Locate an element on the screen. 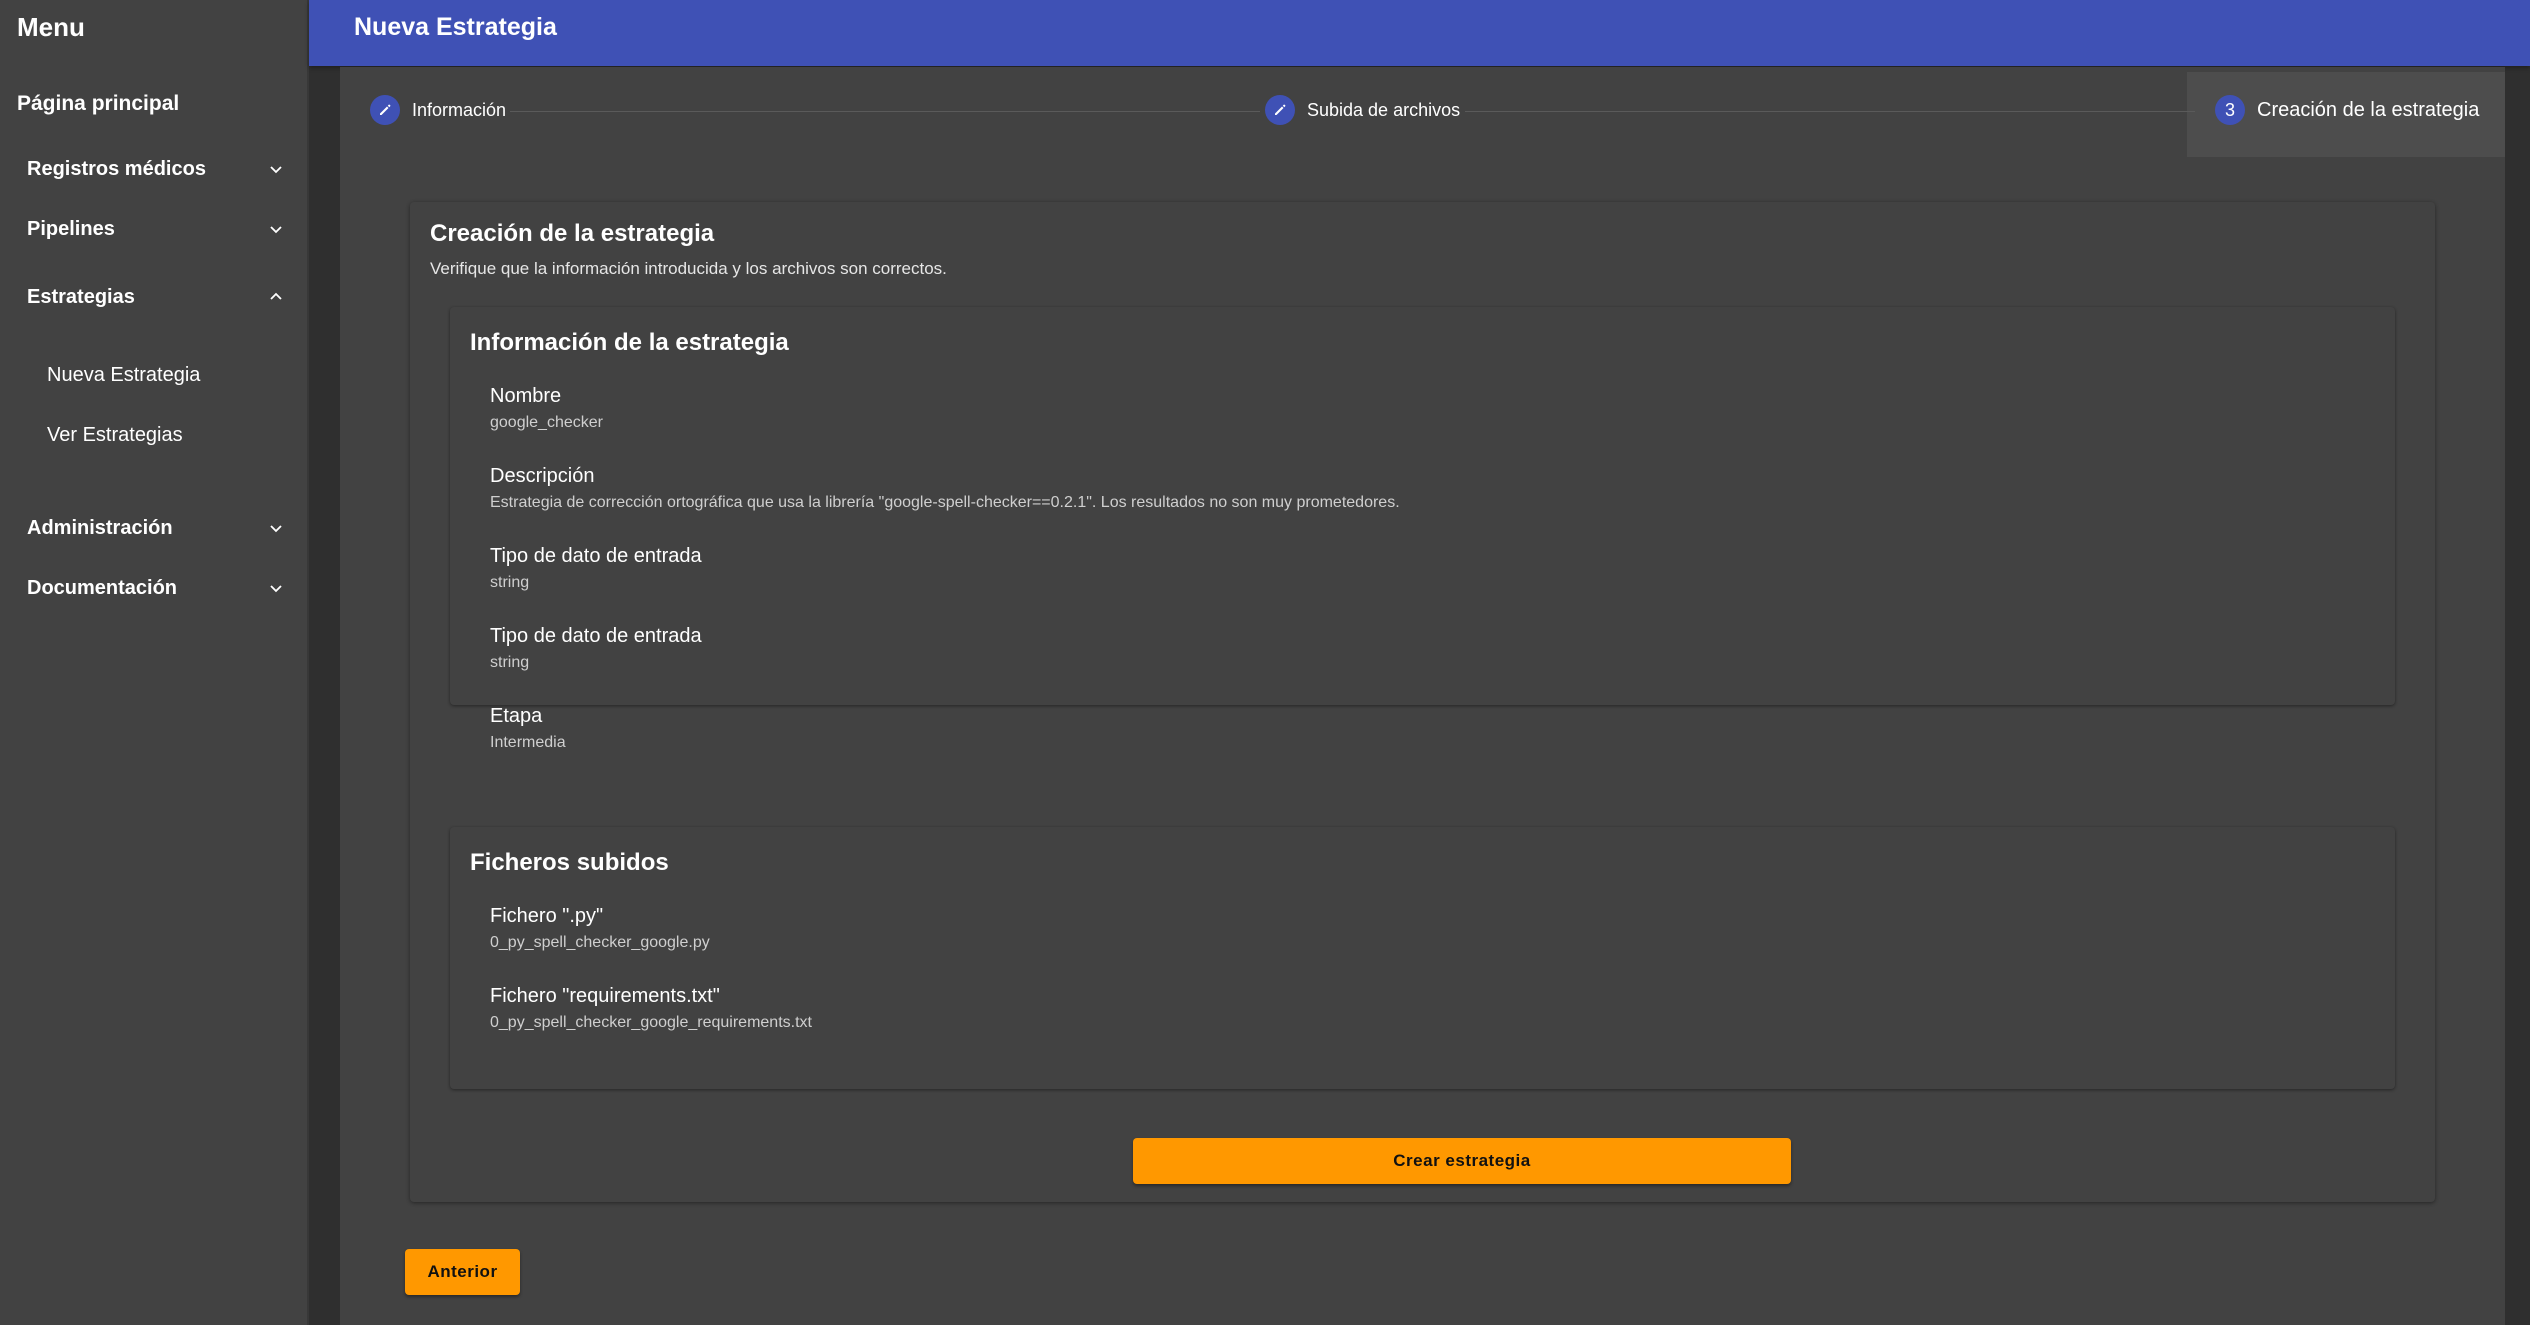  field-value: Intermedia is located at coordinates (528, 742).